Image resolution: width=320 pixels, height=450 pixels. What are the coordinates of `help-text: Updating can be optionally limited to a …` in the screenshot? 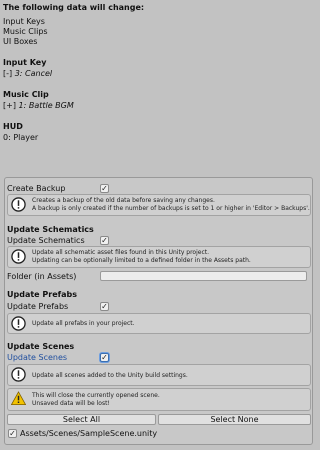 It's located at (141, 260).